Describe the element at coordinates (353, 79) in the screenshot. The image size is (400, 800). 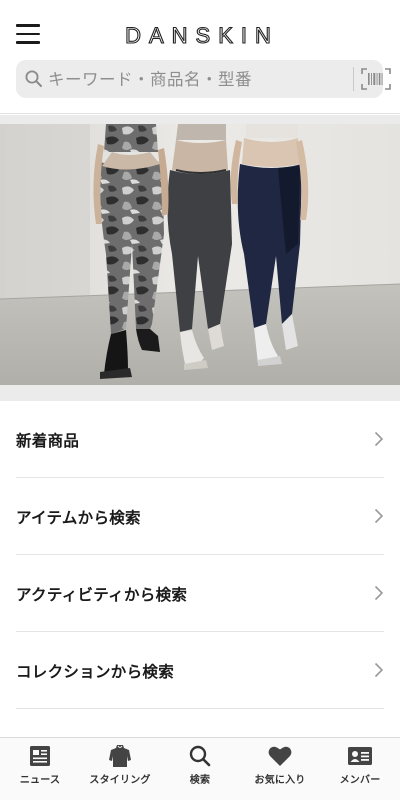
I see `search-divider` at that location.